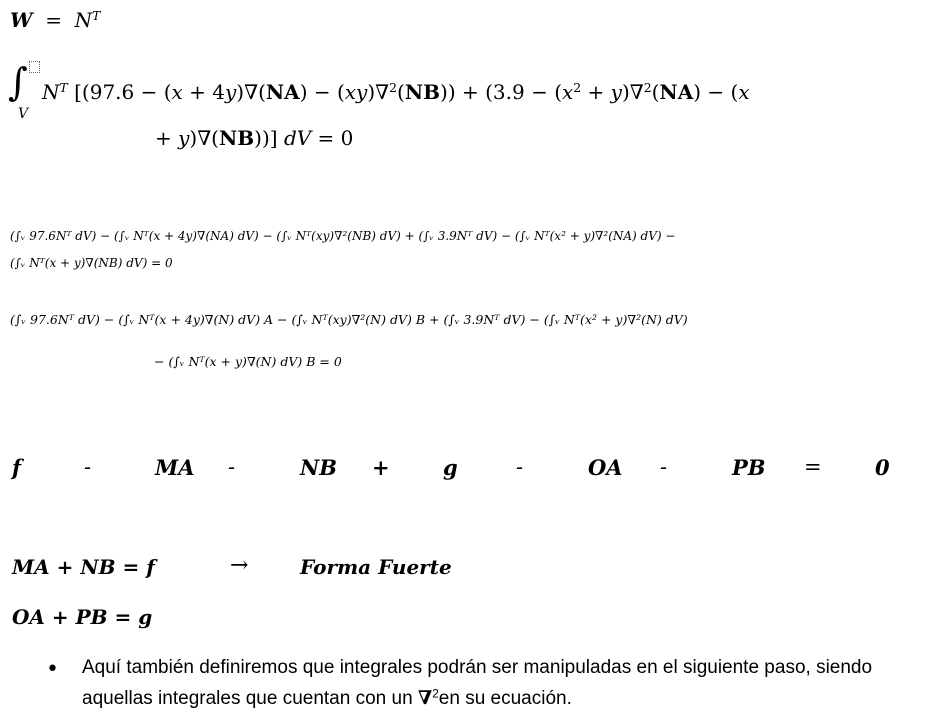  I want to click on weak-form-line-2: + 𝑦)∇(NB))] 𝑑𝑉 = 0, so click(254, 138).